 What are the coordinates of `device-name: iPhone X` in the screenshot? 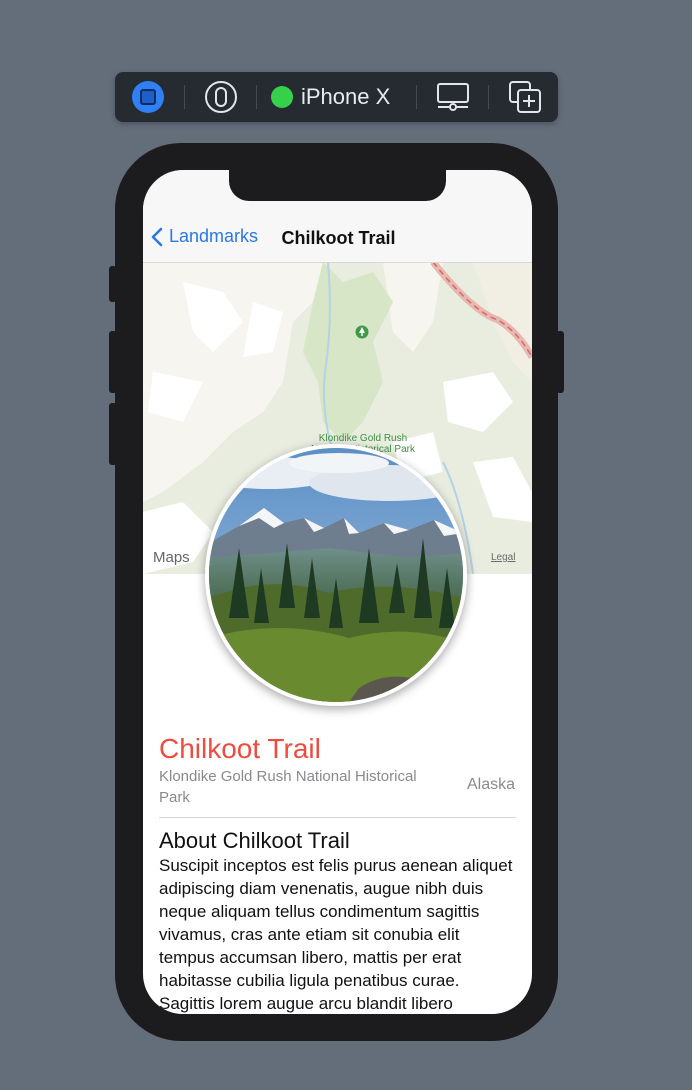 It's located at (346, 96).